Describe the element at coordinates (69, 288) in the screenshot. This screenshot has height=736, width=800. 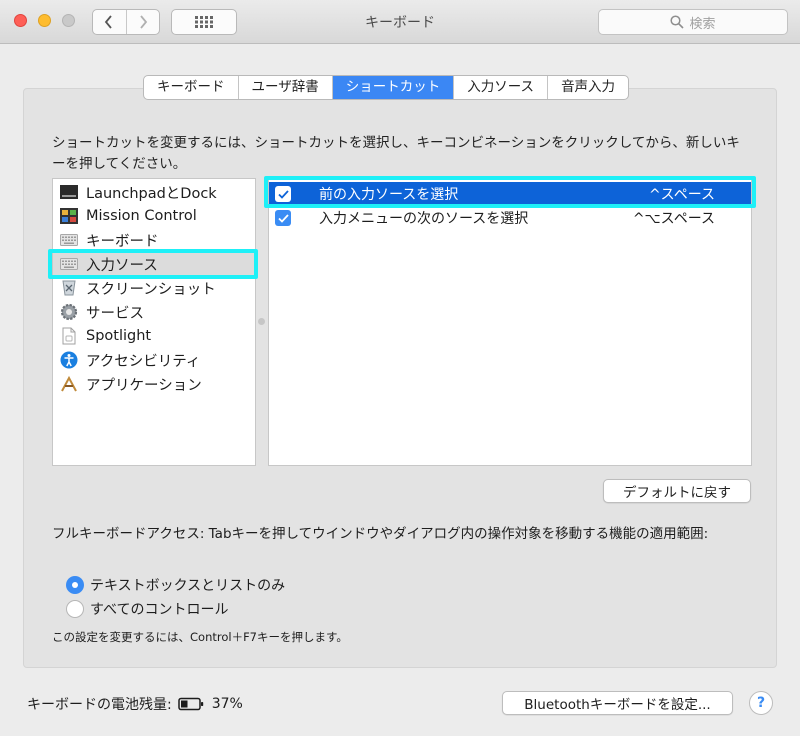
I see `screenshot-icon` at that location.